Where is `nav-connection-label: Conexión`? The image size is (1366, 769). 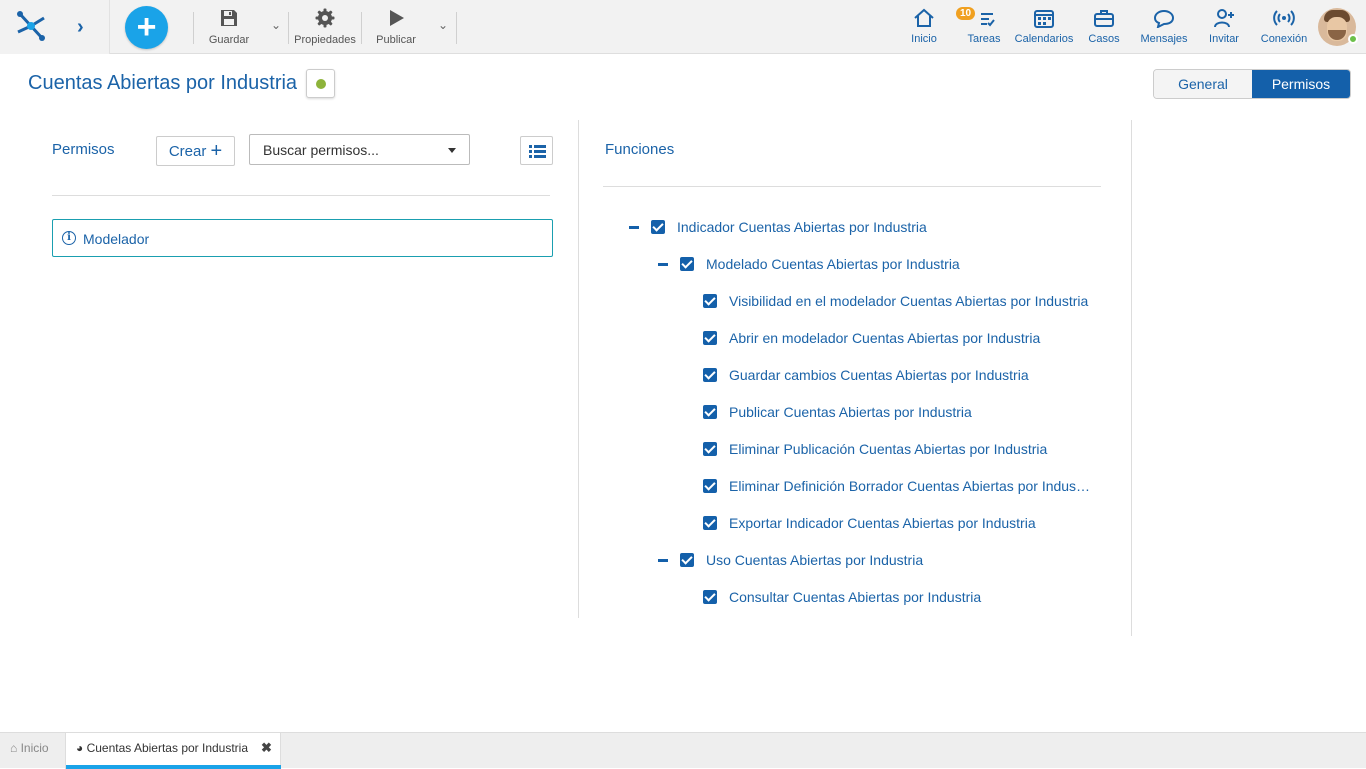 nav-connection-label: Conexión is located at coordinates (1284, 39).